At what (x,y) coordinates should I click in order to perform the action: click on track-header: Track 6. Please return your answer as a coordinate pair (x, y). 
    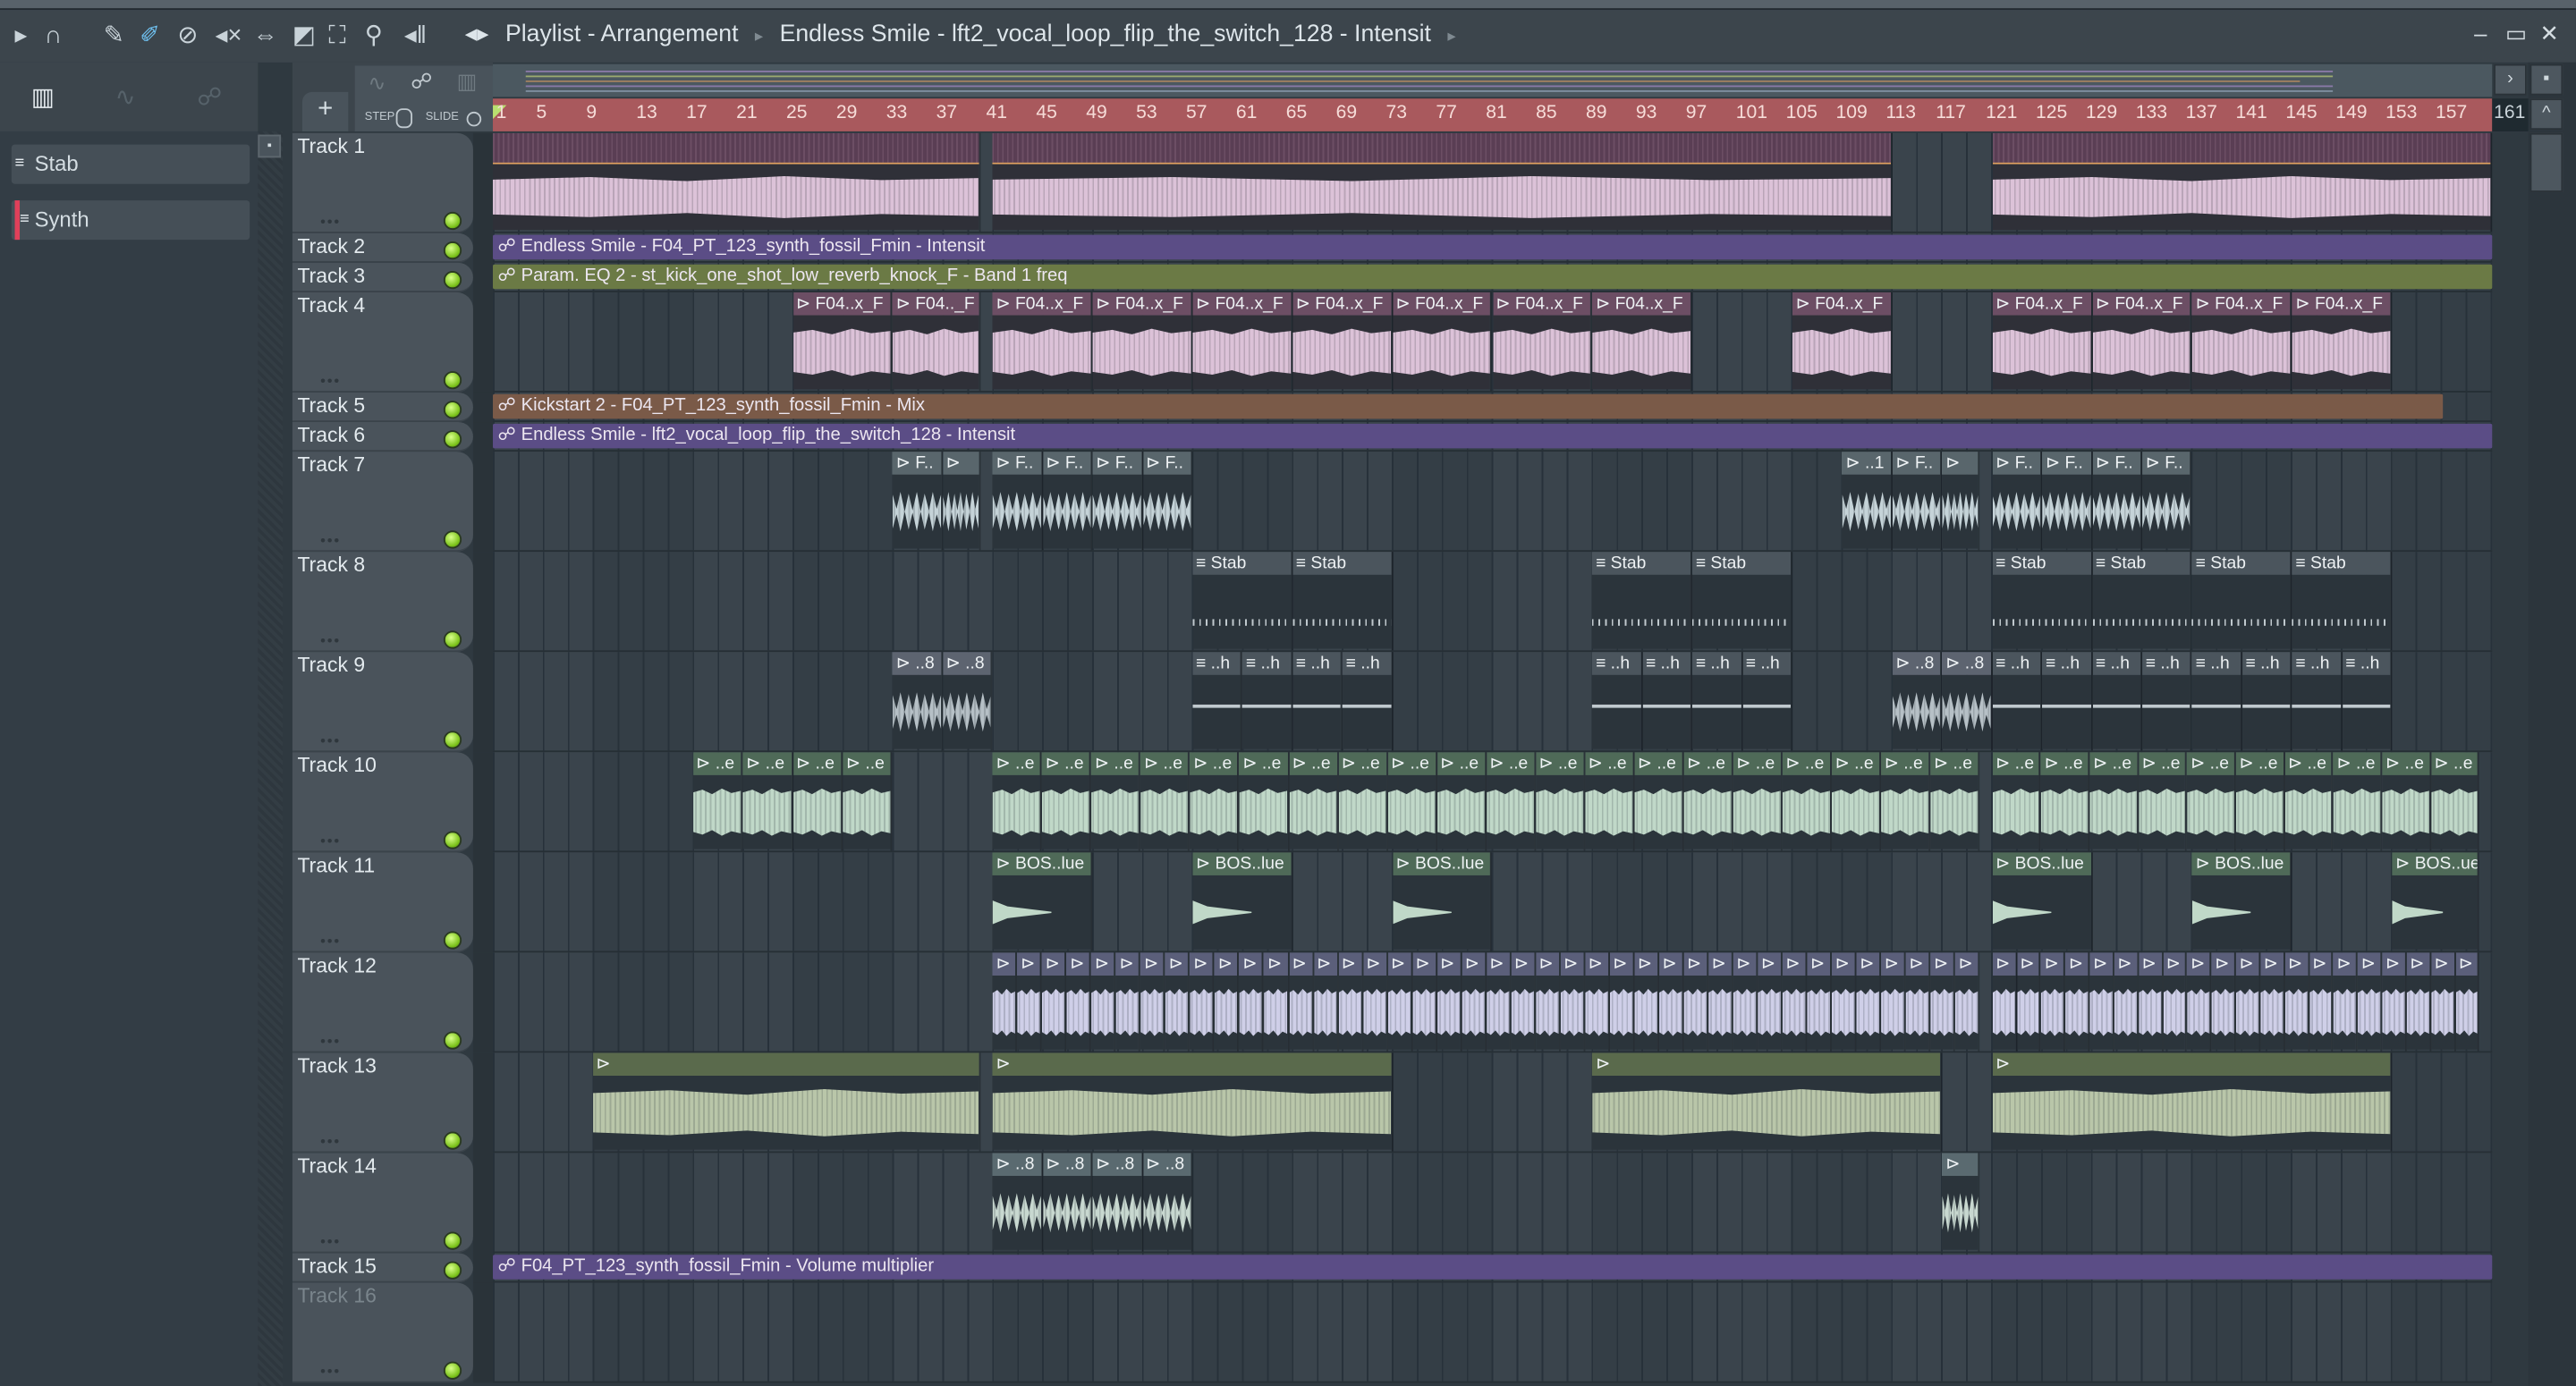
    Looking at the image, I should click on (382, 437).